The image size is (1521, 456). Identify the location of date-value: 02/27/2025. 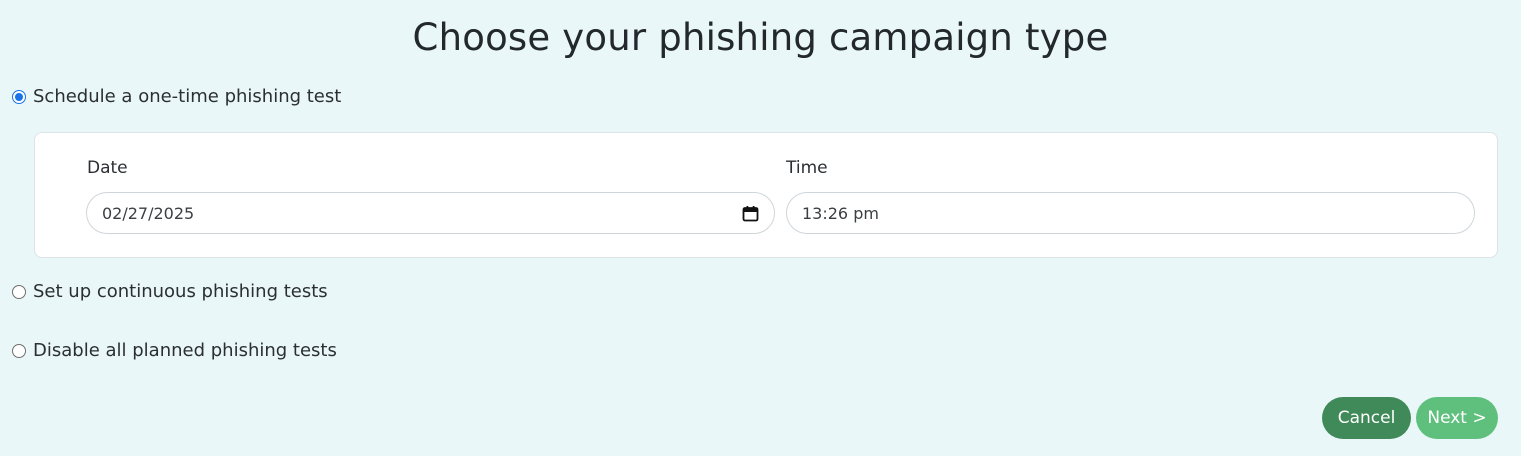
(148, 213).